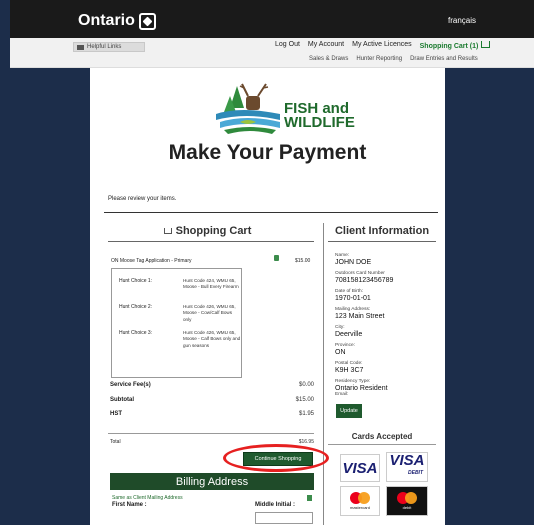 The width and height of the screenshot is (534, 525). What do you see at coordinates (267, 152) in the screenshot?
I see `page-title: Make Your Payment` at bounding box center [267, 152].